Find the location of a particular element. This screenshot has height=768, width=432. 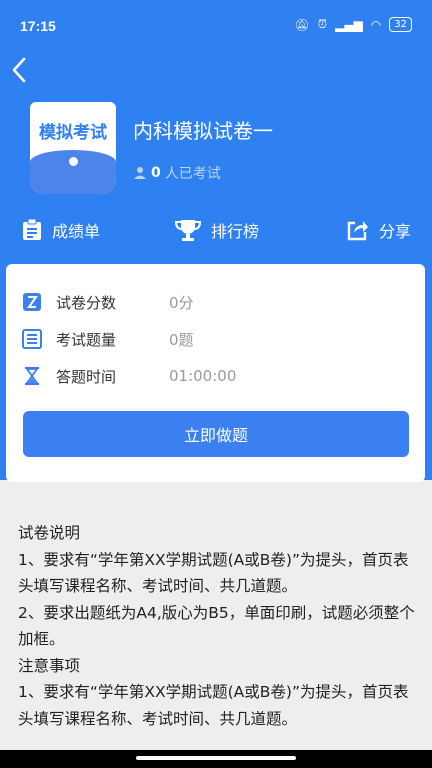

takers-count: 0 人已考试 is located at coordinates (177, 173).